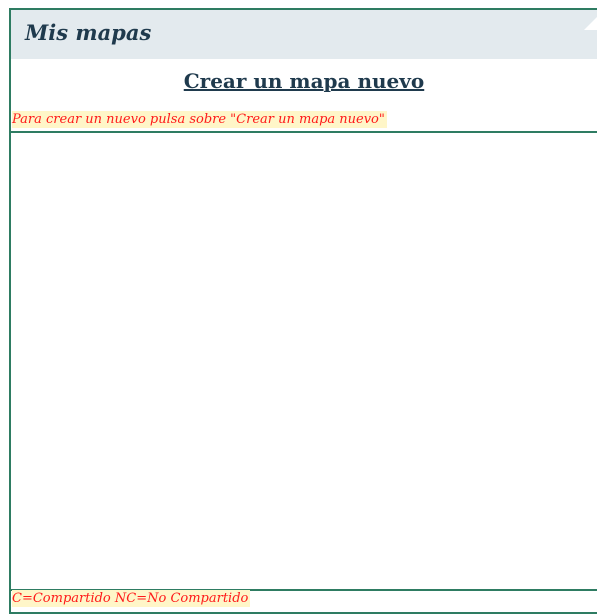  Describe the element at coordinates (131, 598) in the screenshot. I see `sharing-legend: C=Compartido NC=No Compartido` at that location.